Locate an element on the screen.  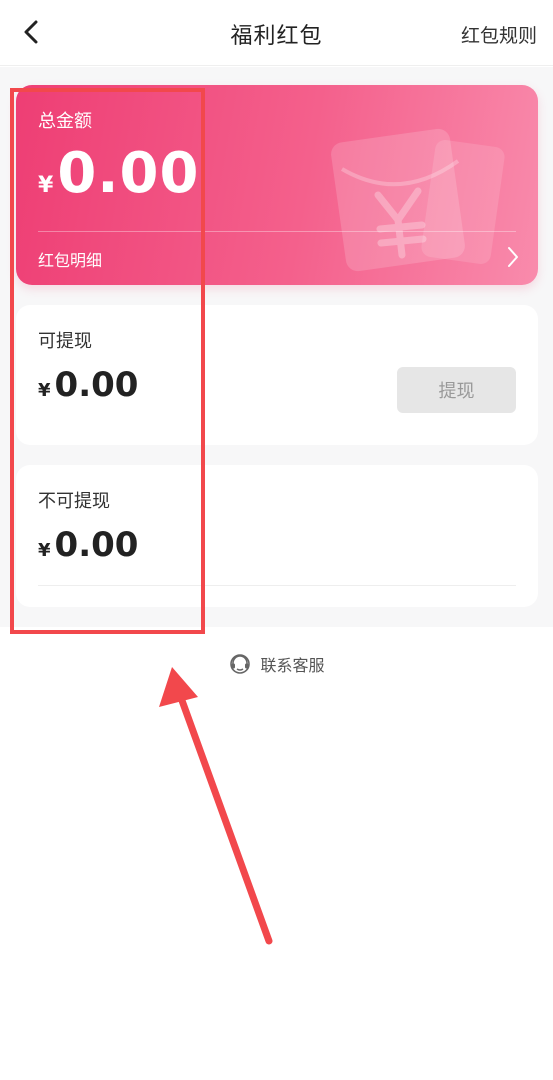
chevron-right-icon is located at coordinates (513, 257).